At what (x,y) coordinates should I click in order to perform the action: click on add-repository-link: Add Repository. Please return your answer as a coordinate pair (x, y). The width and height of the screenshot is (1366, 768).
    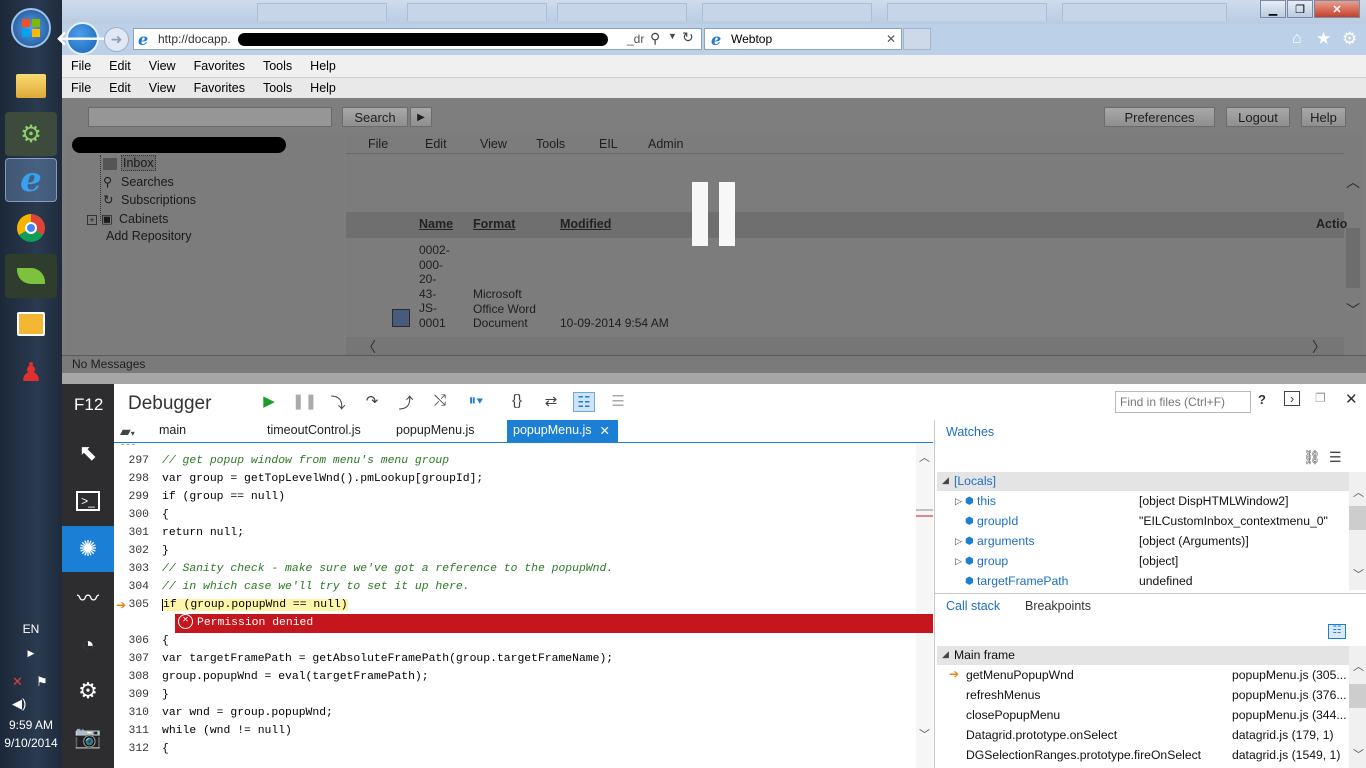
    Looking at the image, I should click on (148, 236).